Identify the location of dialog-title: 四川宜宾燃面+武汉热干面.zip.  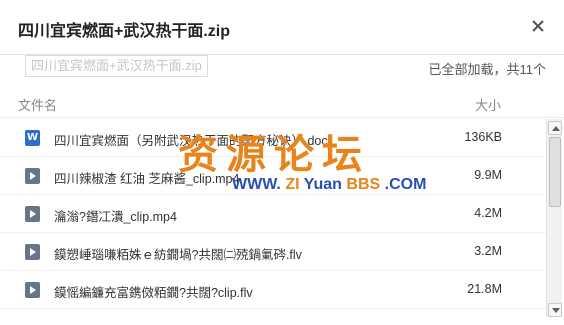
(124, 31).